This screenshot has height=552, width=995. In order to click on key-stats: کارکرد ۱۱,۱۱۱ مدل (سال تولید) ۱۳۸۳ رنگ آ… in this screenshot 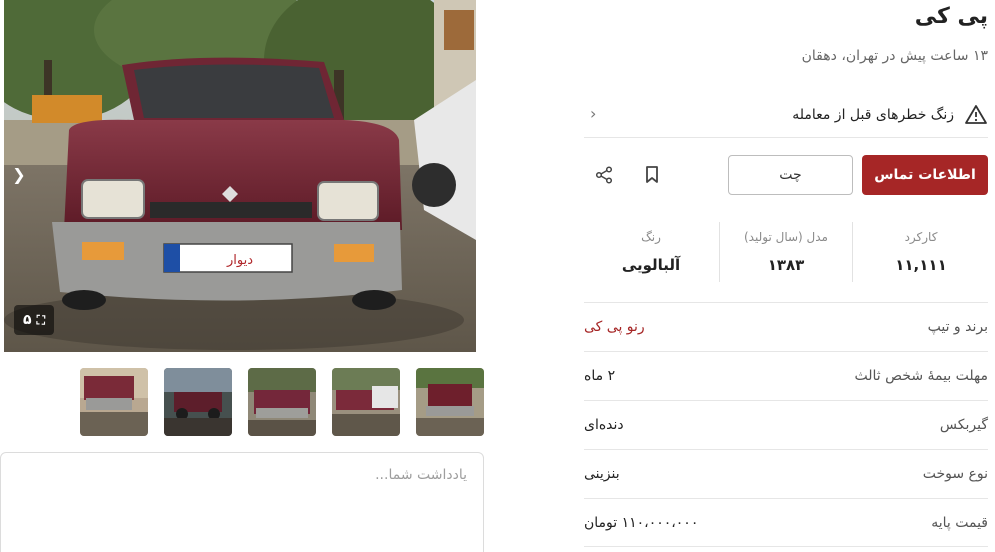, I will do `click(786, 257)`.